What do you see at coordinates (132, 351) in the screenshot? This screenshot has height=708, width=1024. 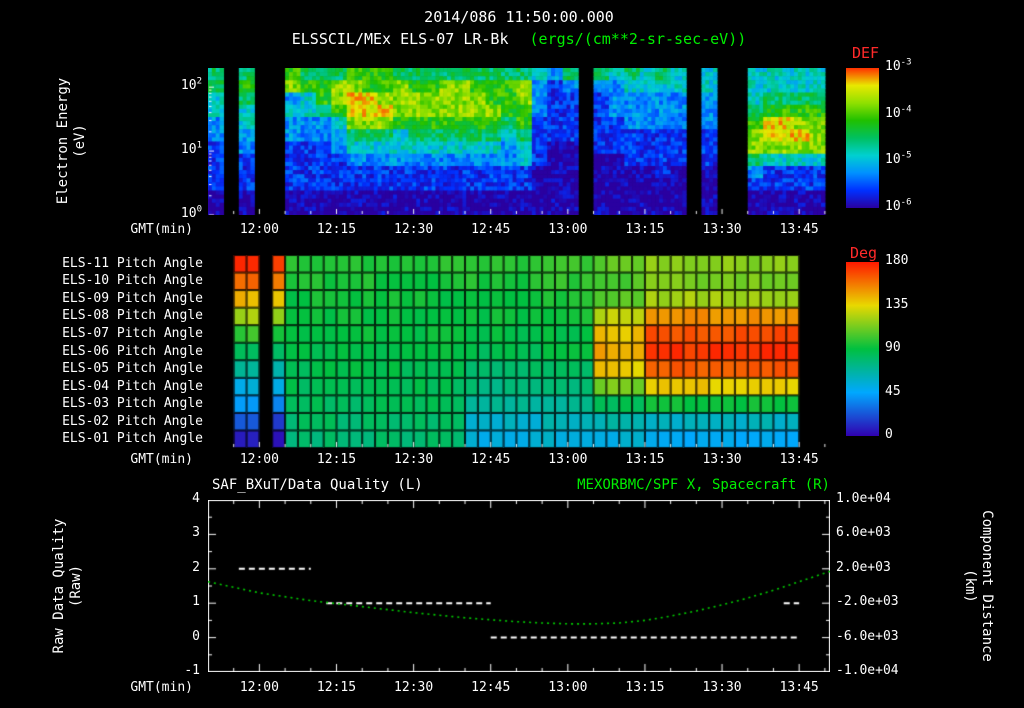 I see `pitch-row-label: ELS-06 Pitch Angle` at bounding box center [132, 351].